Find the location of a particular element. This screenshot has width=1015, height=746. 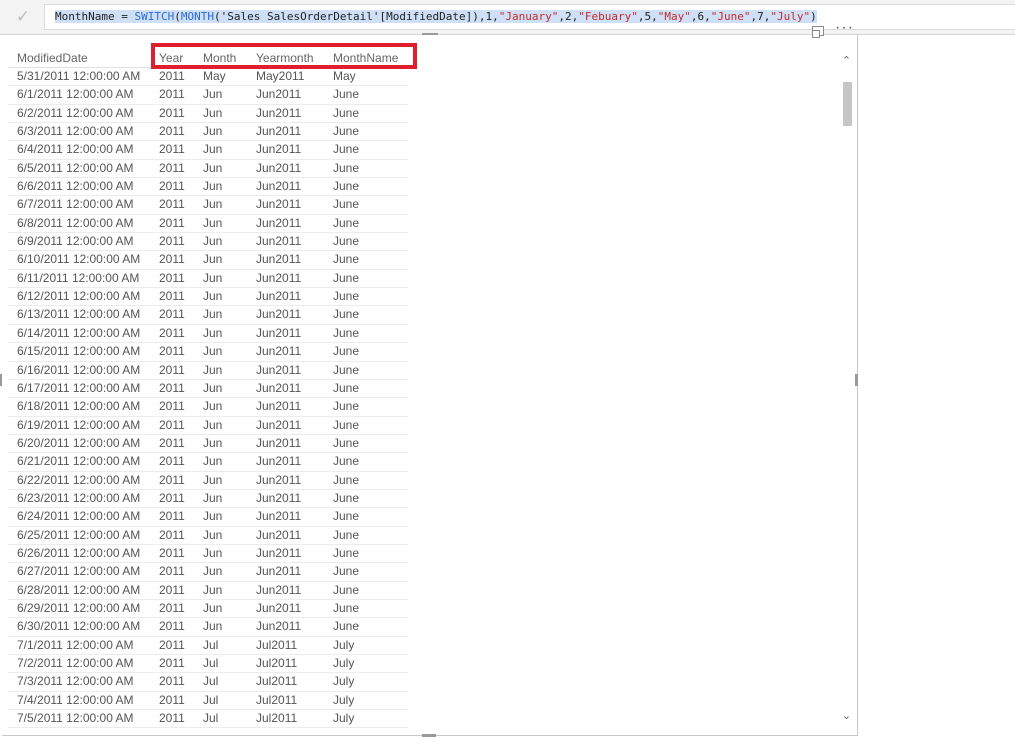

table-row: 6/4/2011 12:00:00 AM 2011 Jun Jun2011 June is located at coordinates (208, 150).